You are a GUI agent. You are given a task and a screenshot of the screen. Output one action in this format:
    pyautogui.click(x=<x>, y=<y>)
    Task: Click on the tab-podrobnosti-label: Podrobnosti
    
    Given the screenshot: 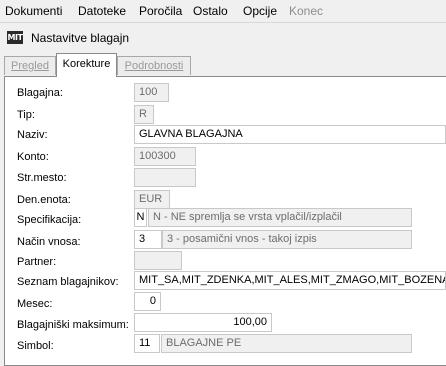 What is the action you would take?
    pyautogui.click(x=154, y=66)
    